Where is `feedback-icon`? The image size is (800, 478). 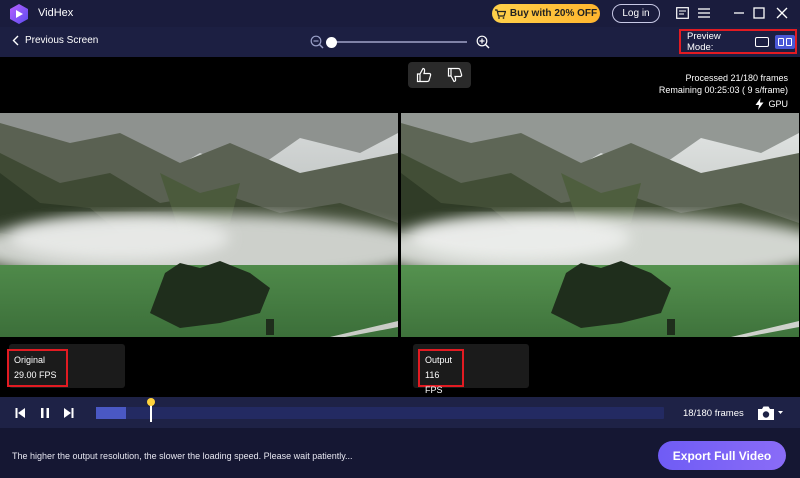
feedback-icon is located at coordinates (682, 13).